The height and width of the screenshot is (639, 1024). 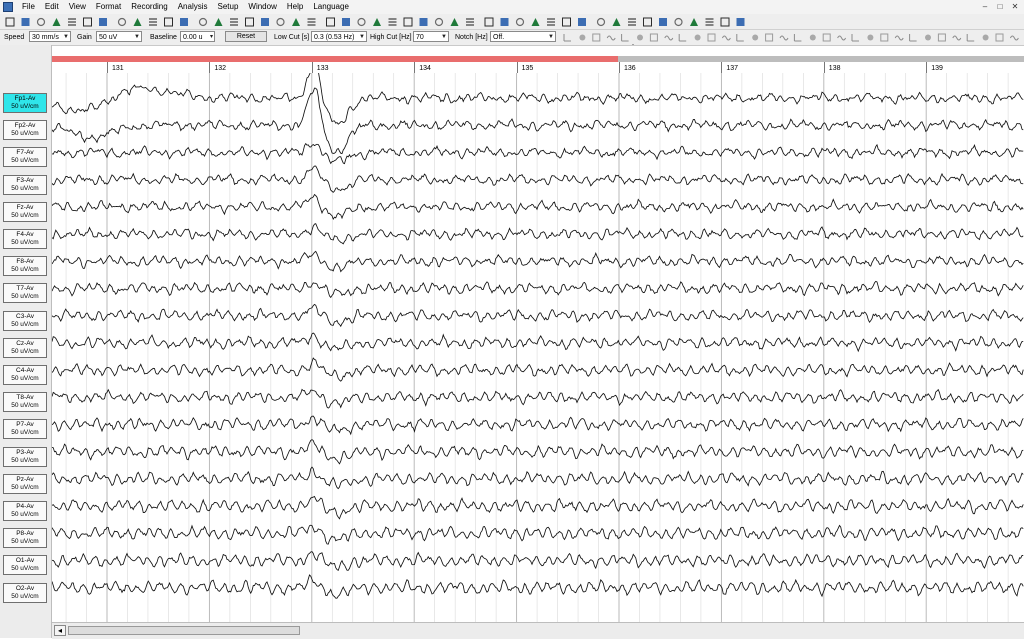 I want to click on menu-edit: Edit, so click(x=52, y=7).